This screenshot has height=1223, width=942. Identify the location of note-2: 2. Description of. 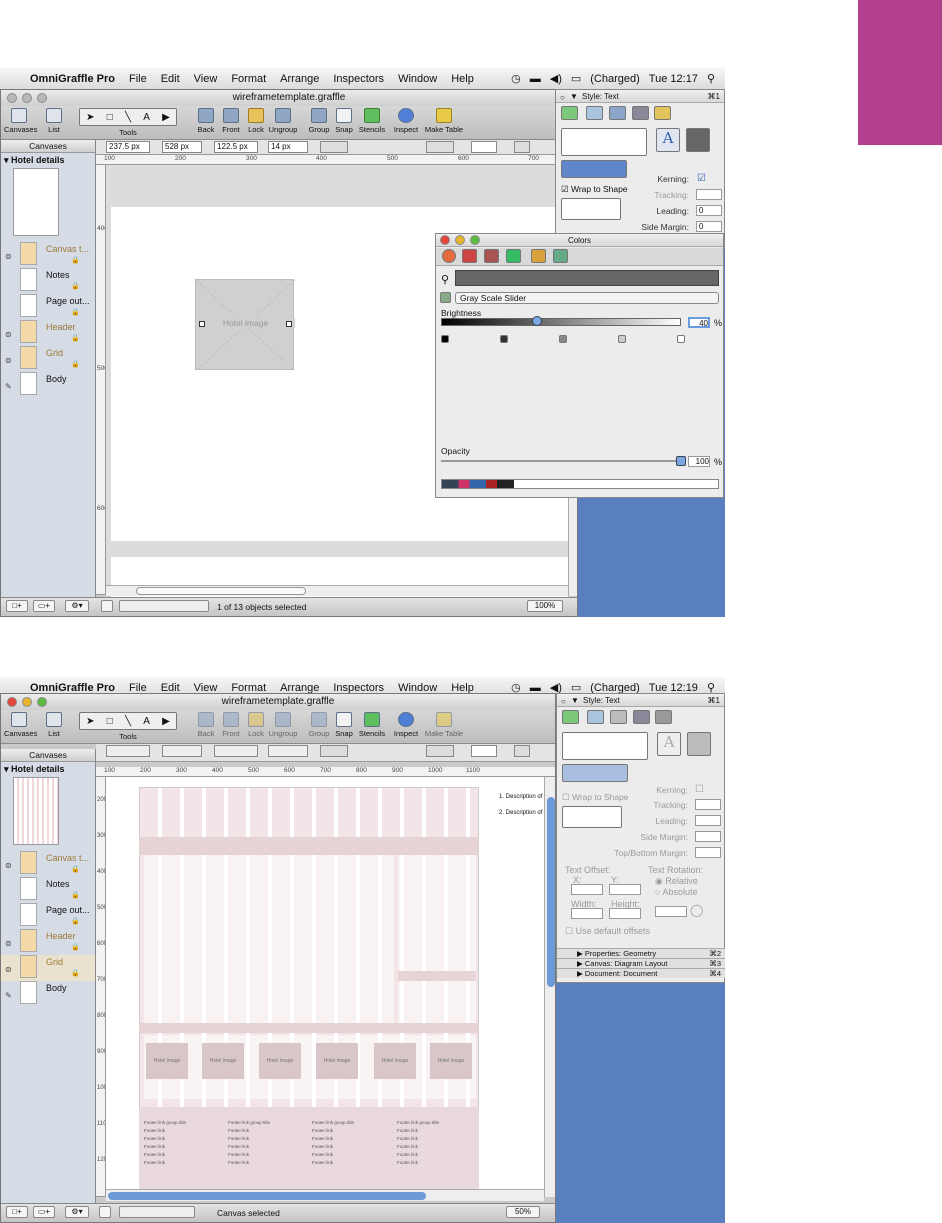
(520, 813).